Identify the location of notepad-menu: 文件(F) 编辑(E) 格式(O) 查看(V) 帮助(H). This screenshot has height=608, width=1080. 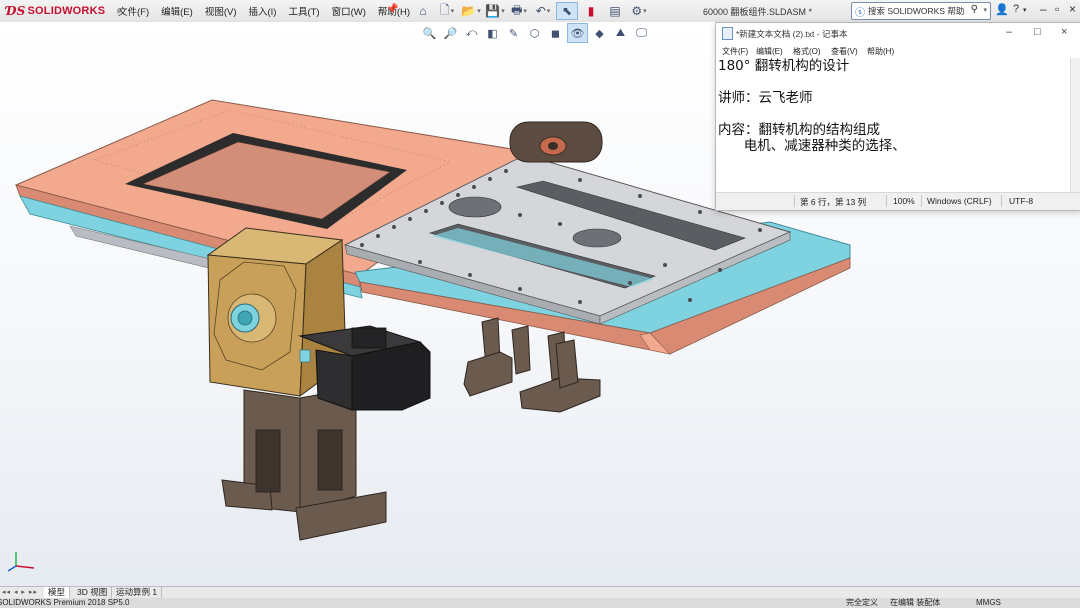
(898, 50).